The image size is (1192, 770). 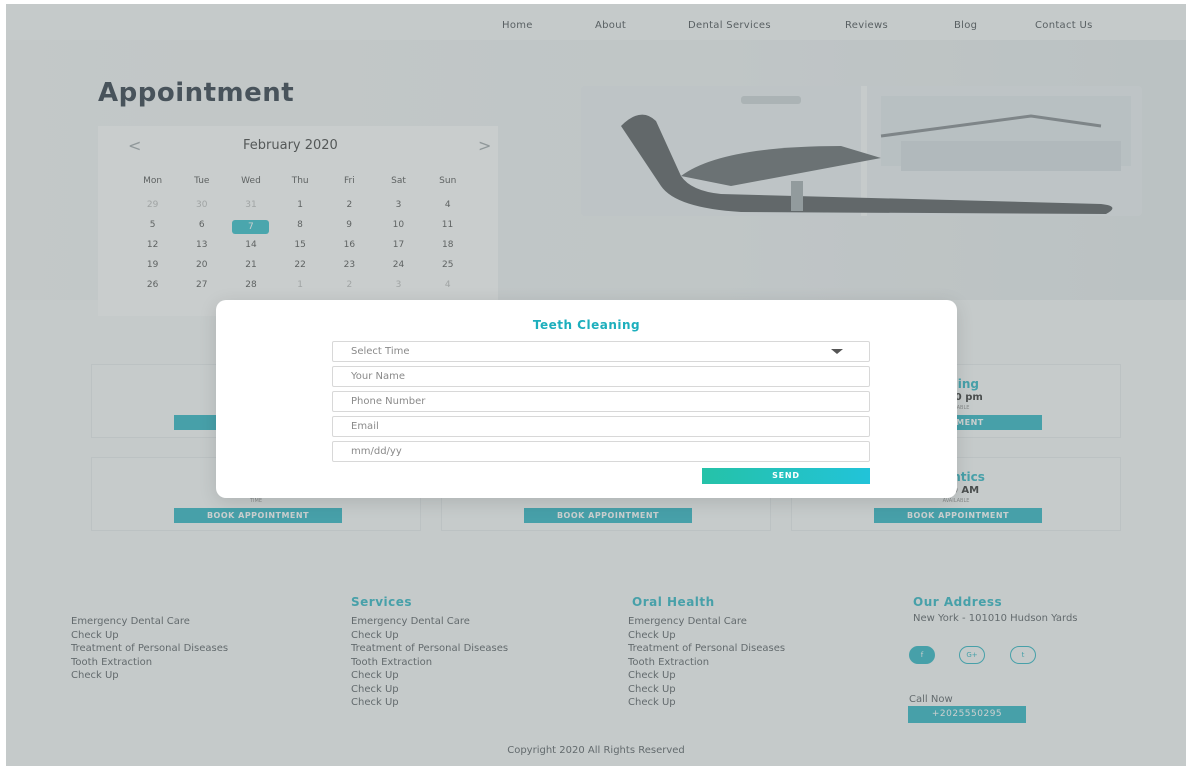 I want to click on modal-title: Teeth Cleaning, so click(x=586, y=325).